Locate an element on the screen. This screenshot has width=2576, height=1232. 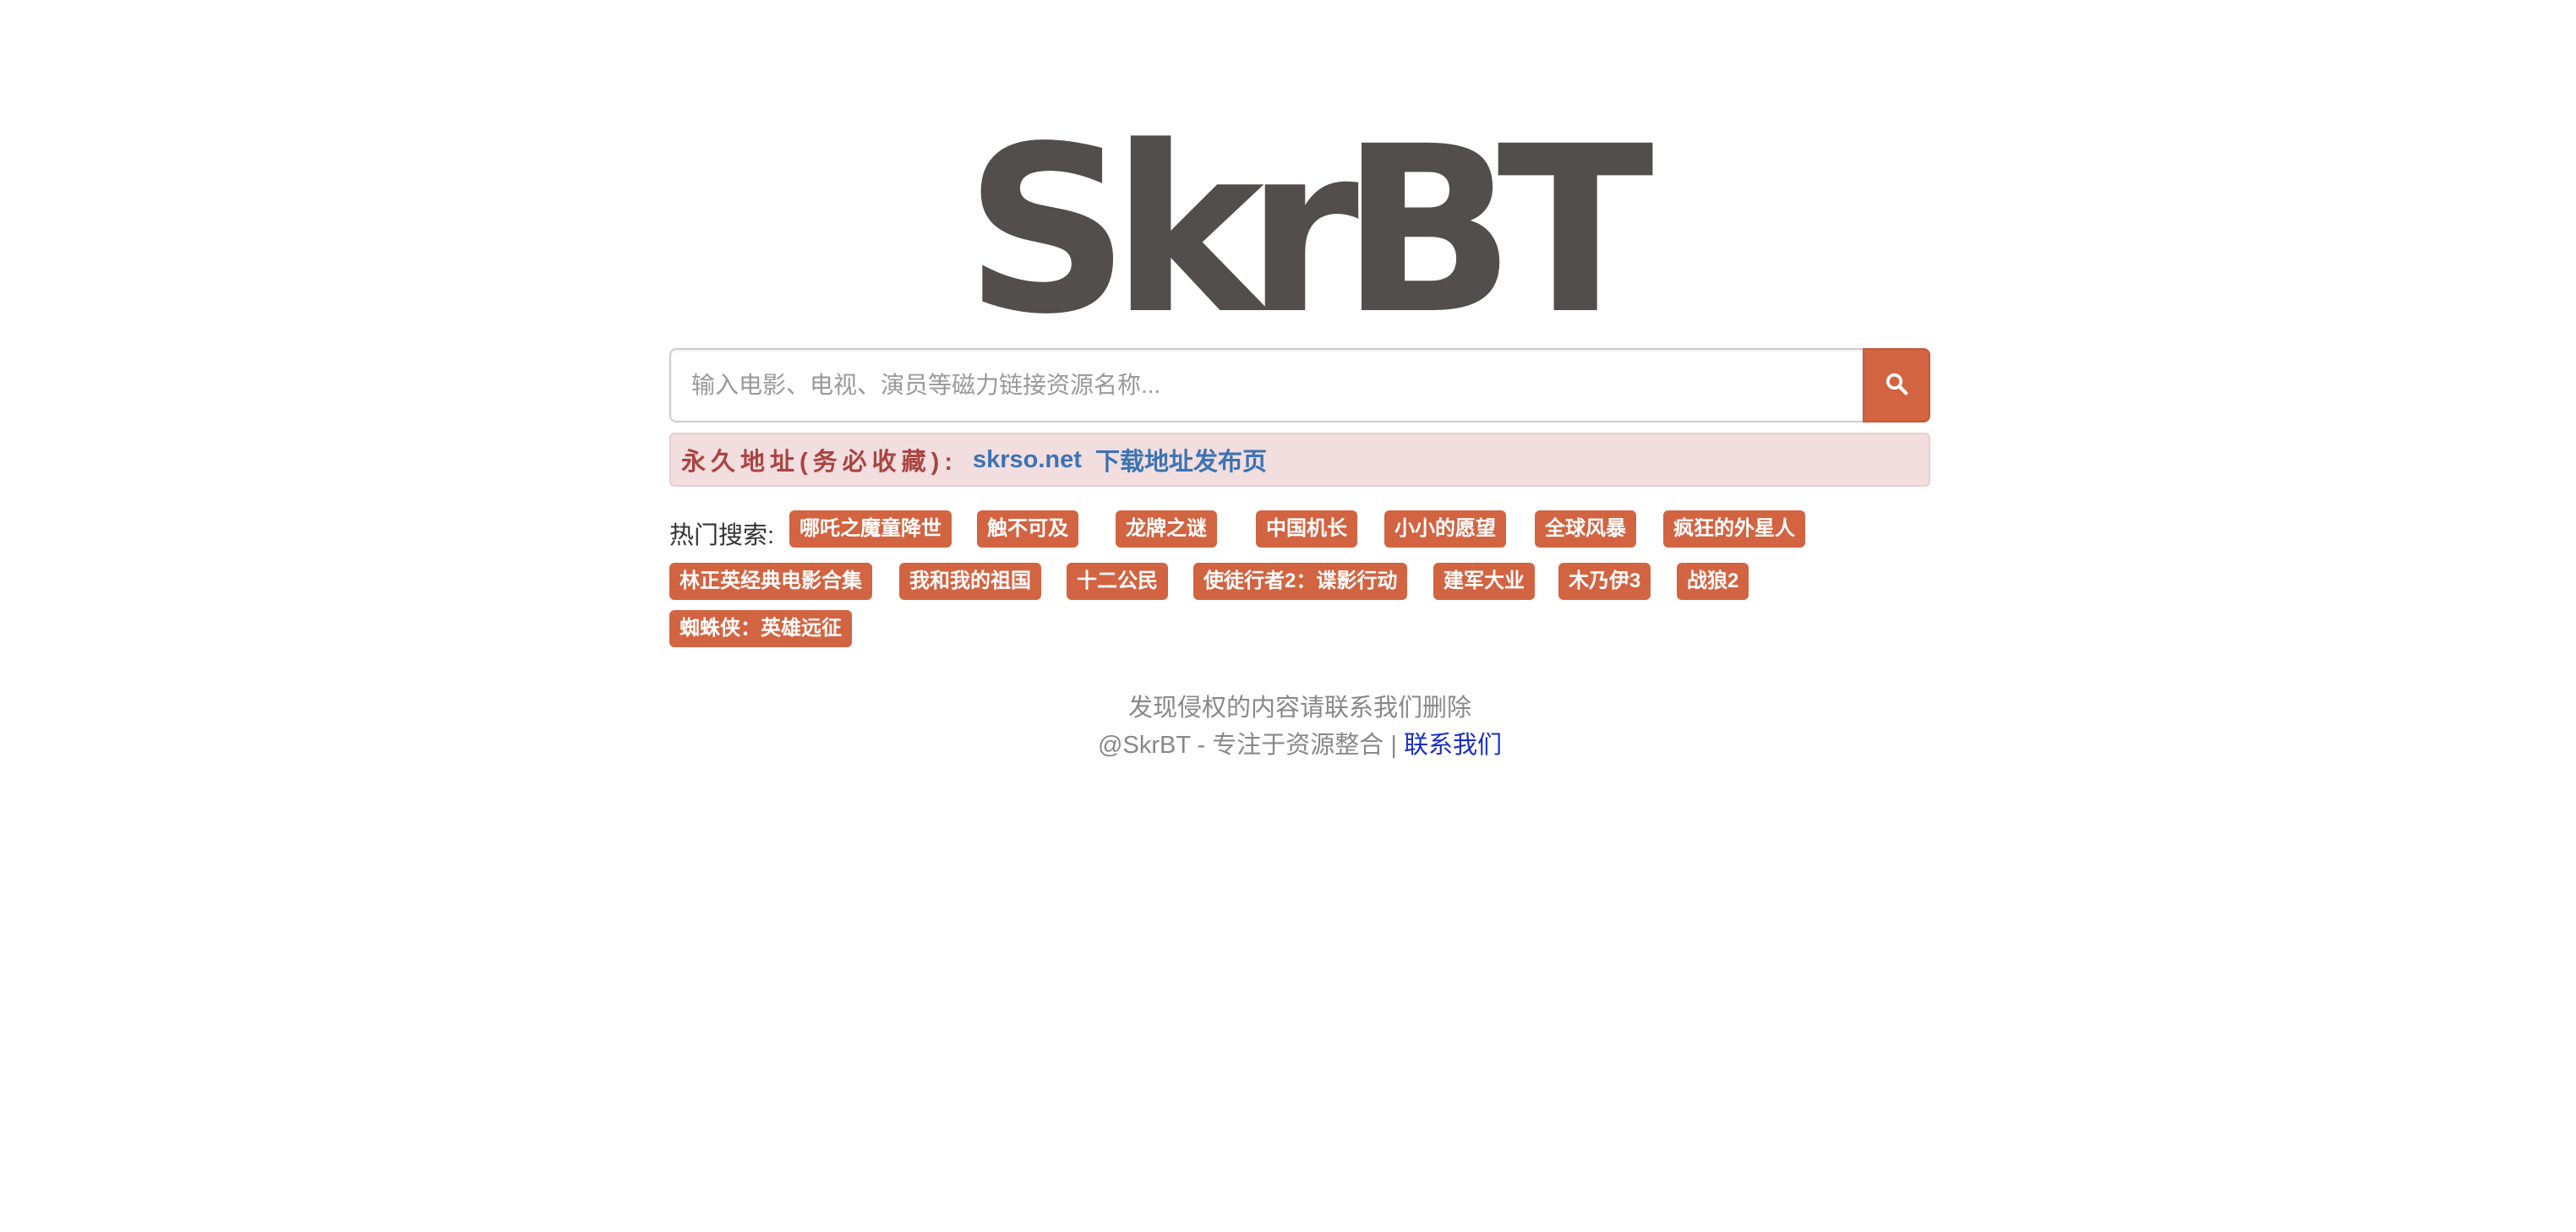
hot-tag: 全球风暴 is located at coordinates (1585, 529).